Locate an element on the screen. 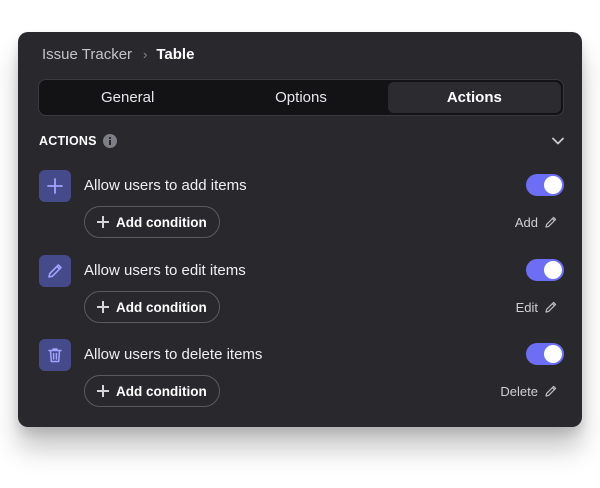  edit-items-toggle is located at coordinates (545, 270).